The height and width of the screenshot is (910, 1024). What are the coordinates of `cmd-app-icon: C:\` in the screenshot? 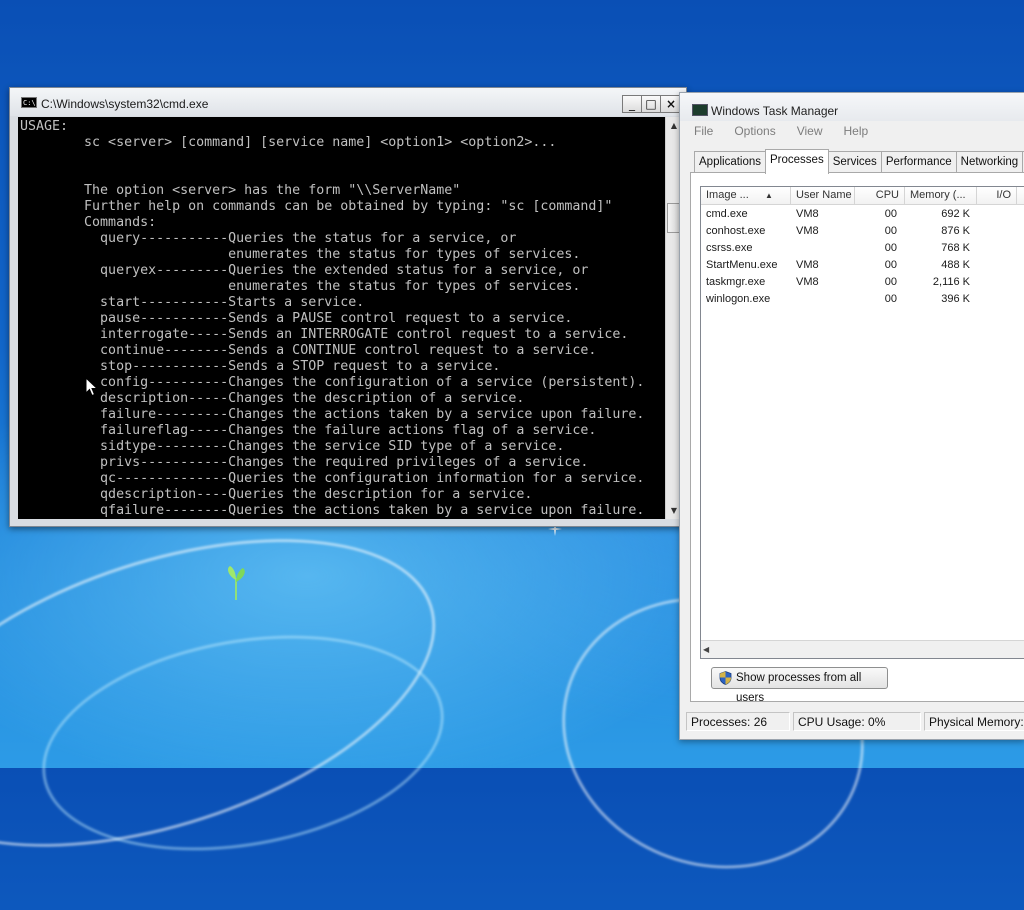 It's located at (29, 102).